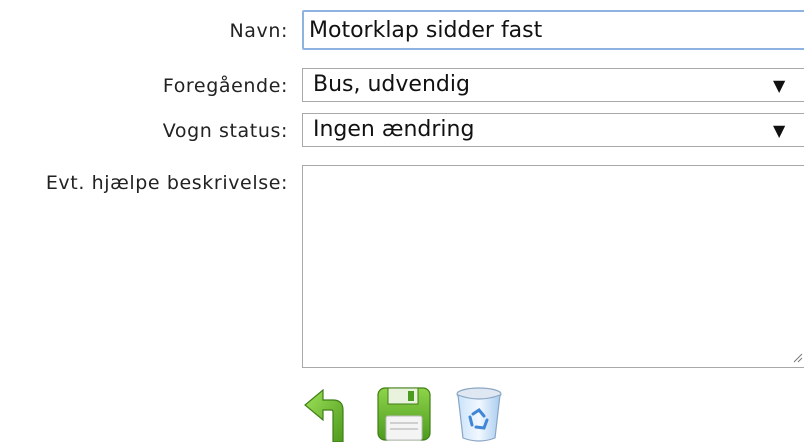 The image size is (804, 443). Describe the element at coordinates (225, 86) in the screenshot. I see `previous-label: Foregående:` at that location.